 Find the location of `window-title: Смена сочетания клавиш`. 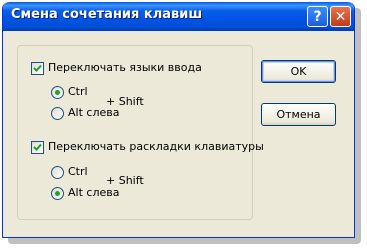

window-title: Смена сочетания клавиш is located at coordinates (107, 14).